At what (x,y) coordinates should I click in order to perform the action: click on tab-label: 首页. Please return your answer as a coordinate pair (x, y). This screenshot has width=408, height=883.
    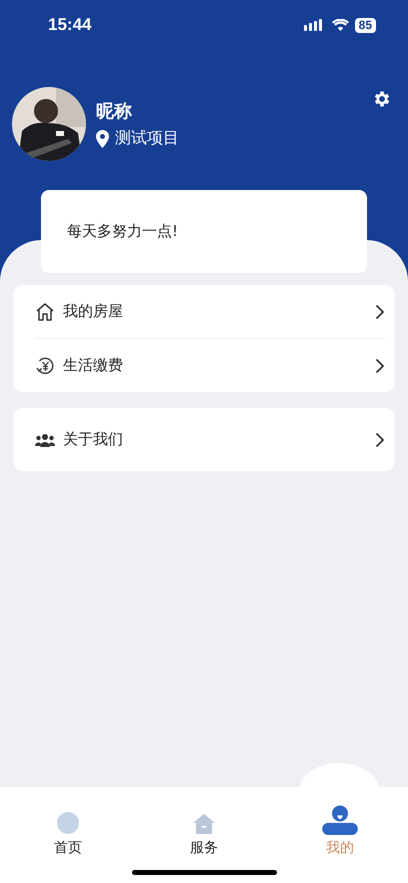
    Looking at the image, I should click on (68, 848).